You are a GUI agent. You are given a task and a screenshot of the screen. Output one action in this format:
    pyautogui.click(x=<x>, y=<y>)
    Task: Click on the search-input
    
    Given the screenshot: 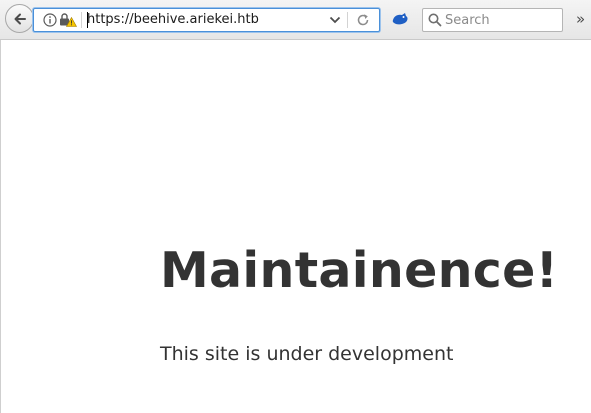 What is the action you would take?
    pyautogui.click(x=501, y=20)
    